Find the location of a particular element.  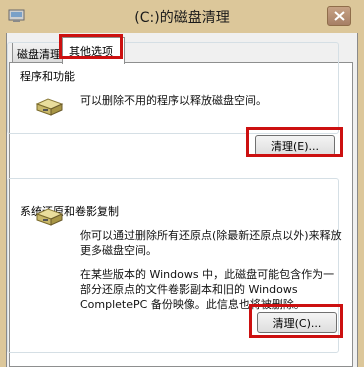

highlight-box-tab is located at coordinates (91, 46).